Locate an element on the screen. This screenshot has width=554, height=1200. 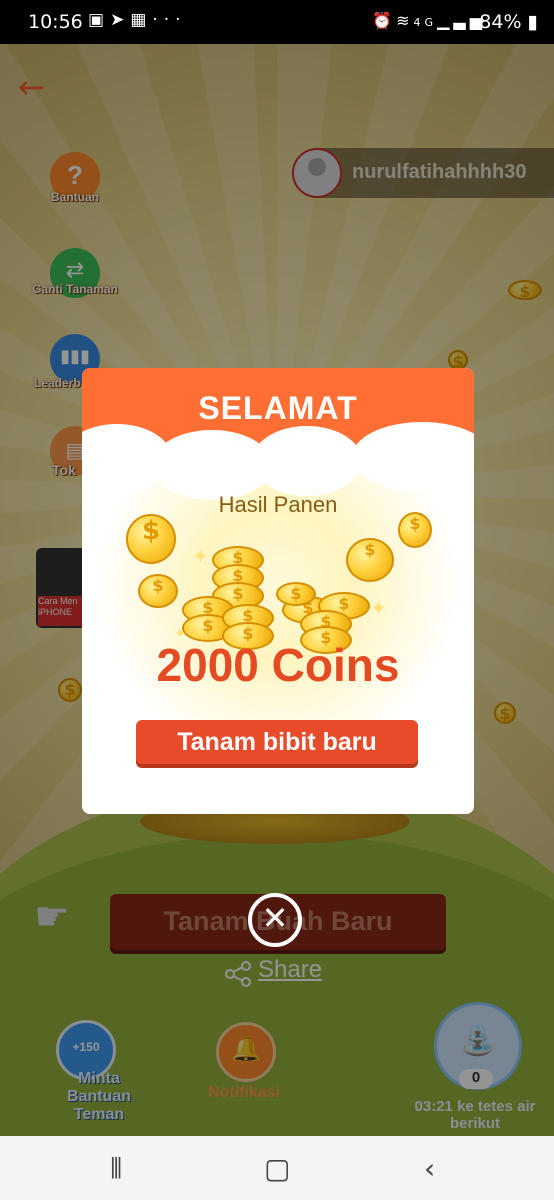
modal-title: SELAMAT is located at coordinates (278, 408).